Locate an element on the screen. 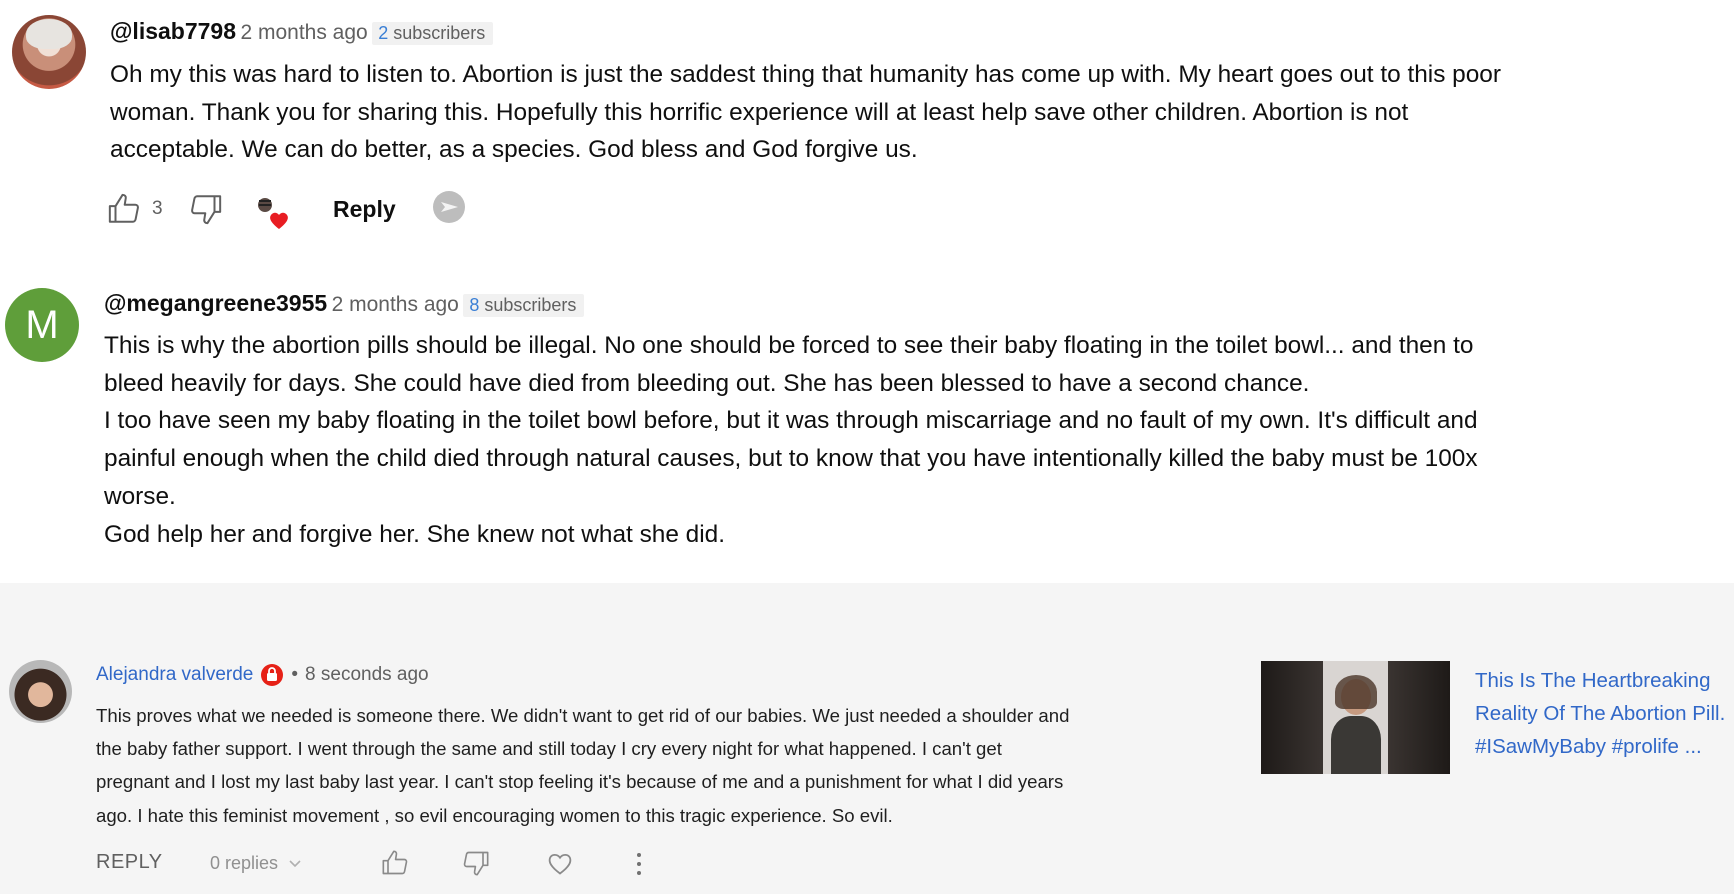  subscriber-count: 2 is located at coordinates (383, 33).